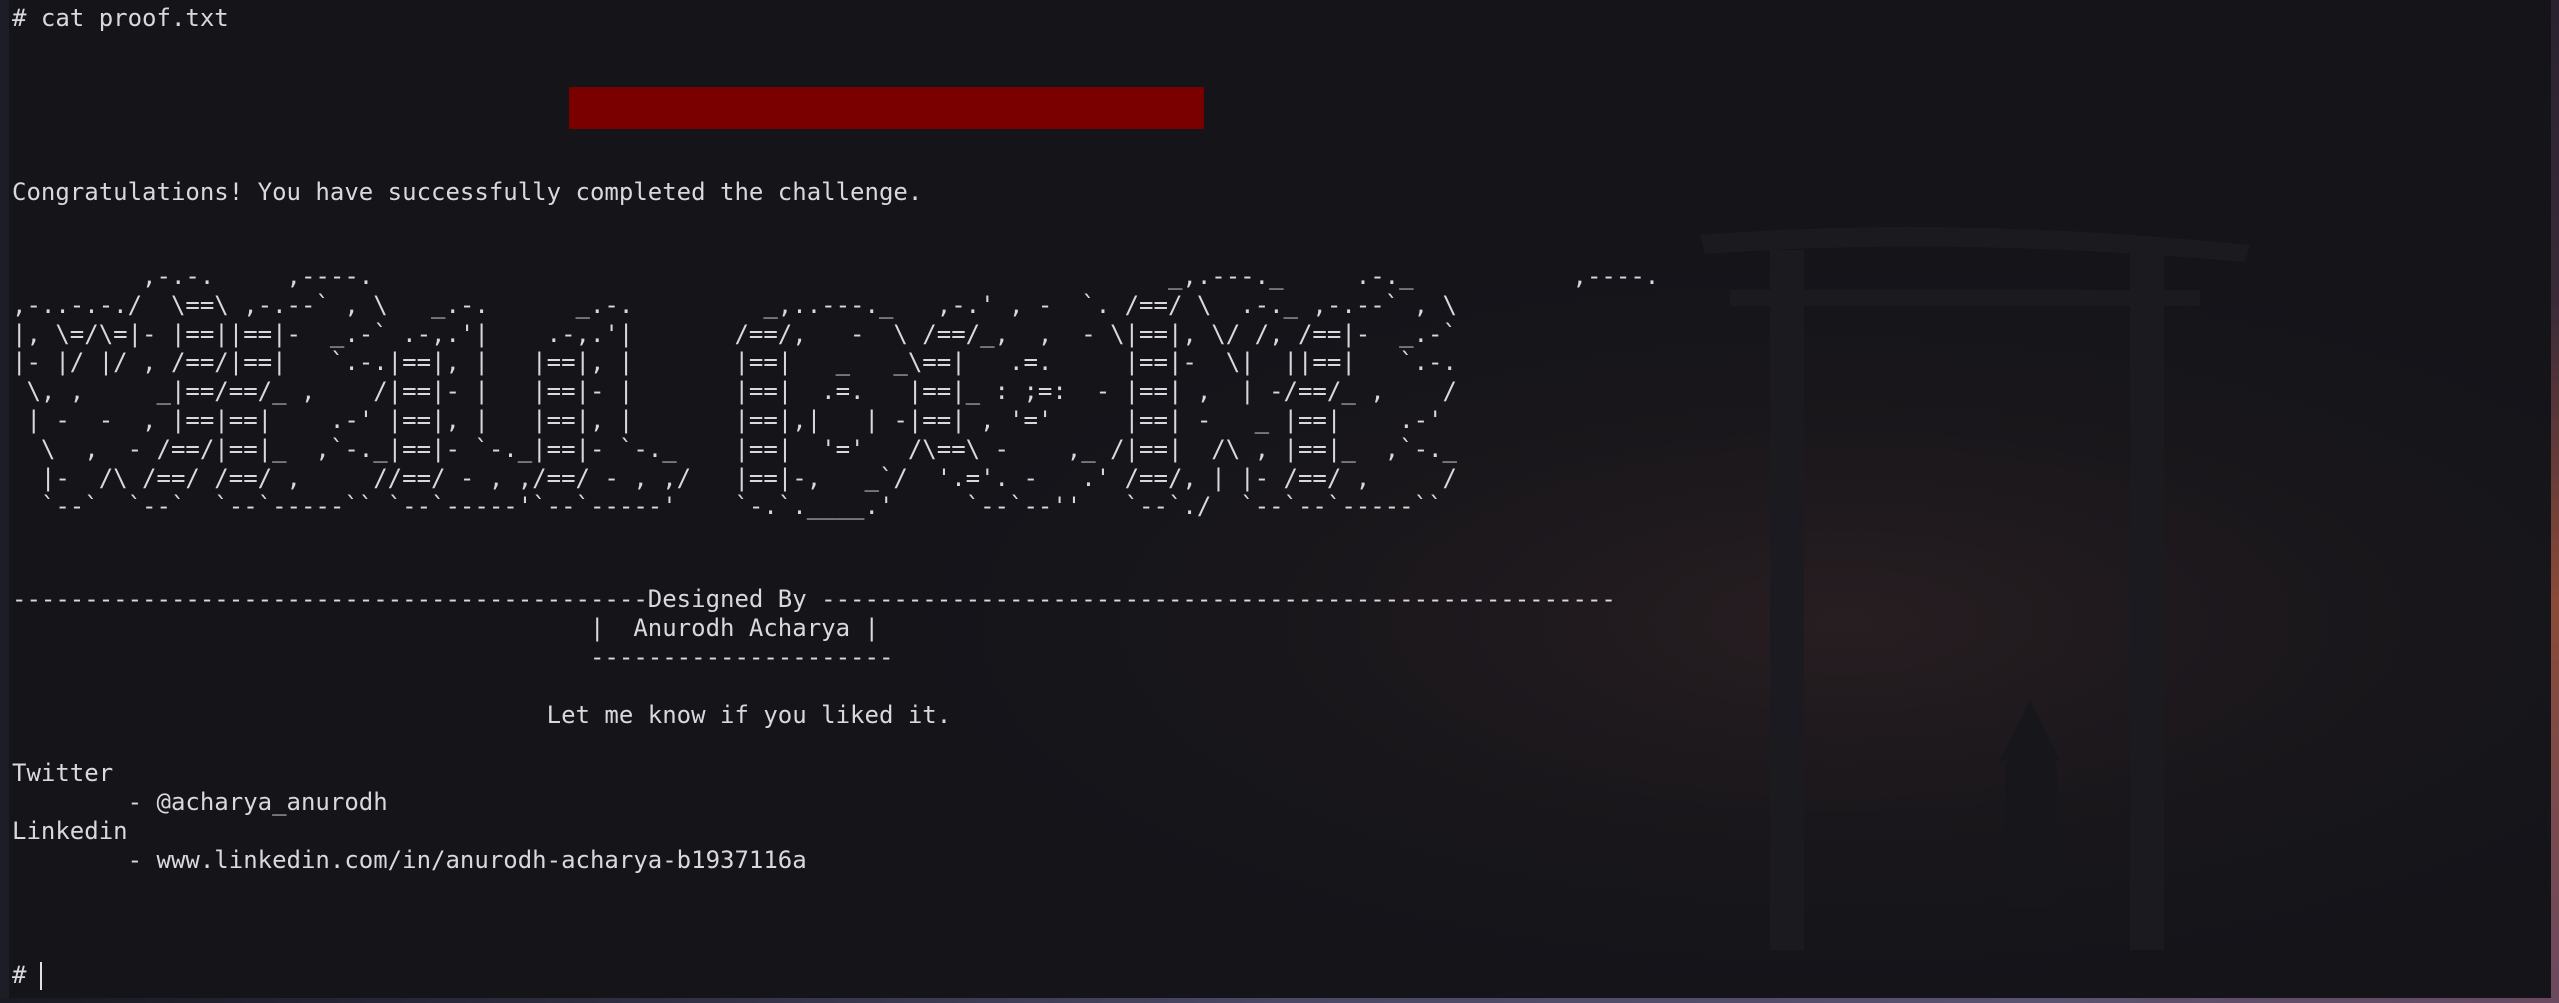 This screenshot has width=2559, height=1003. Describe the element at coordinates (445, 628) in the screenshot. I see `author-name: | Anurodh Acharya |` at that location.